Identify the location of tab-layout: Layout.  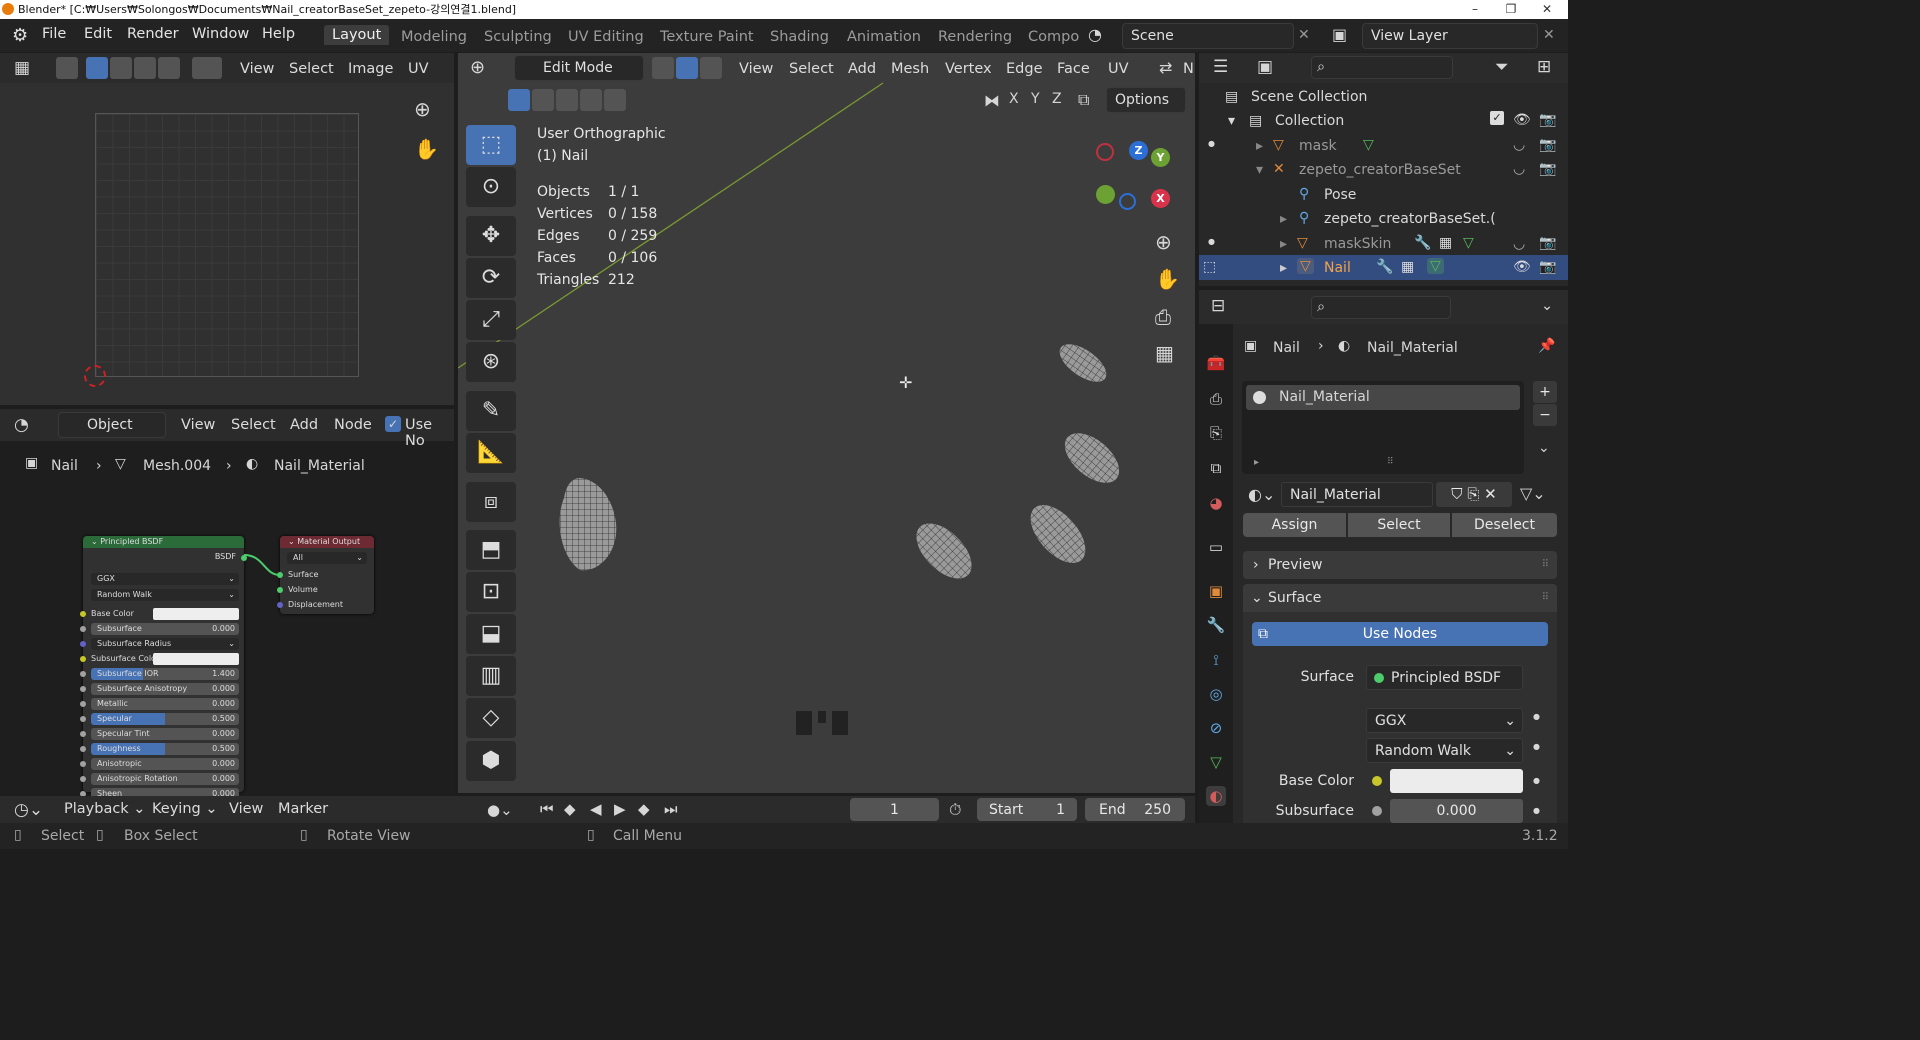
(357, 35).